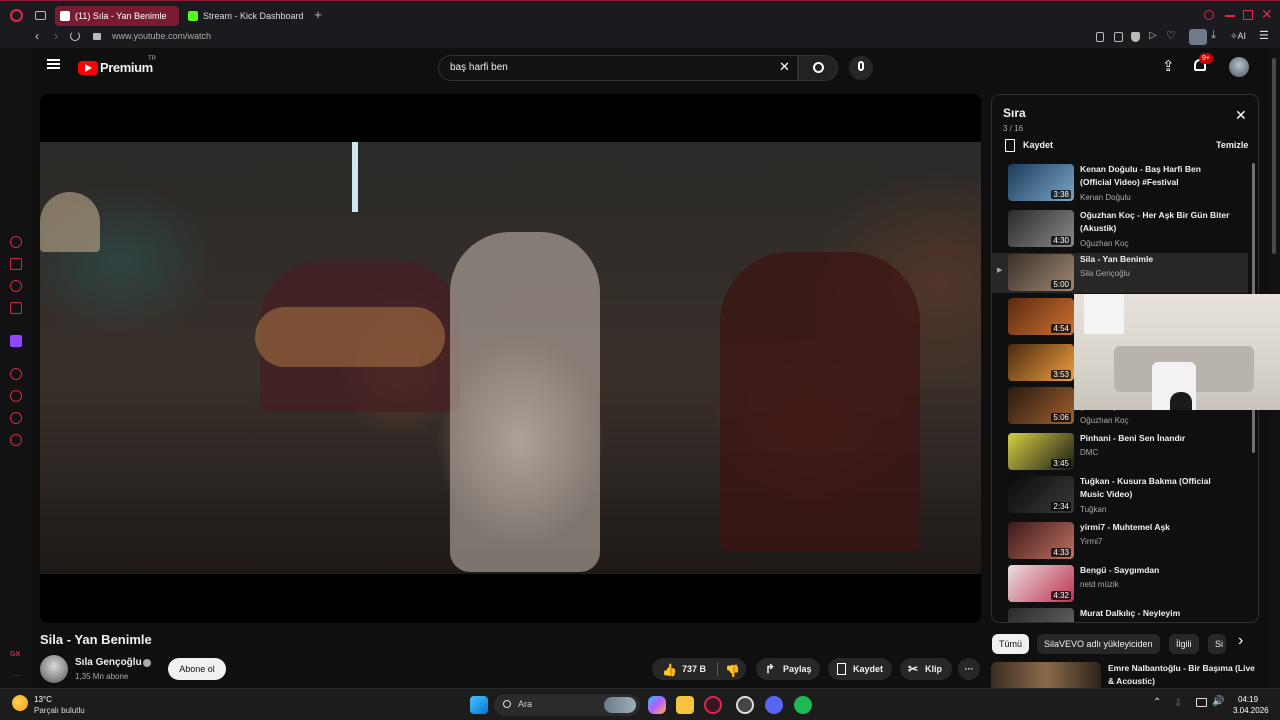  Describe the element at coordinates (732, 671) in the screenshot. I see `dislike-button: 👎` at that location.